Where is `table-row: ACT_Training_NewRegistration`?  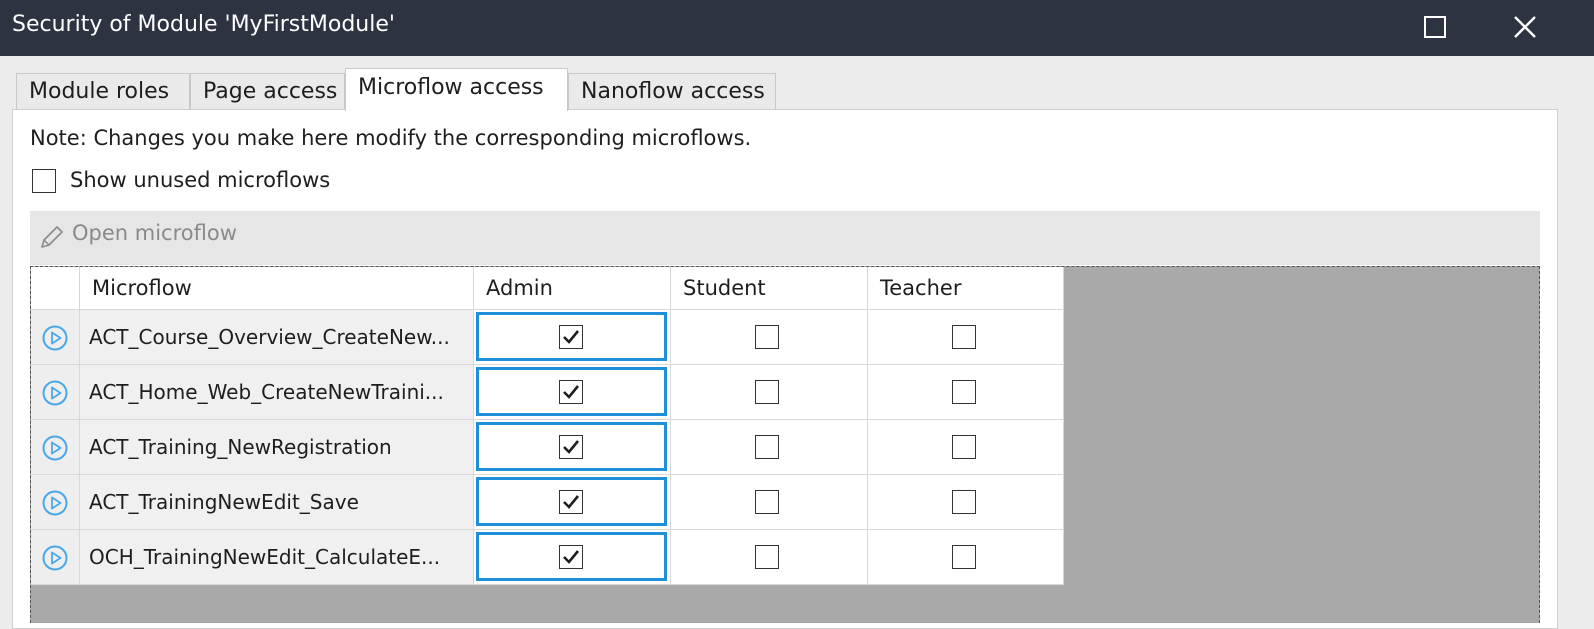
table-row: ACT_Training_NewRegistration is located at coordinates (547, 447).